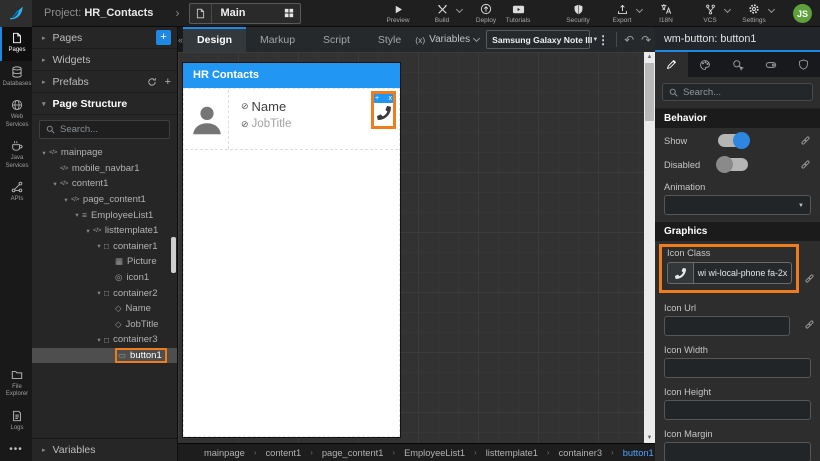 This screenshot has height=461, width=820. Describe the element at coordinates (163, 37) in the screenshot. I see `add-page-button: +` at that location.